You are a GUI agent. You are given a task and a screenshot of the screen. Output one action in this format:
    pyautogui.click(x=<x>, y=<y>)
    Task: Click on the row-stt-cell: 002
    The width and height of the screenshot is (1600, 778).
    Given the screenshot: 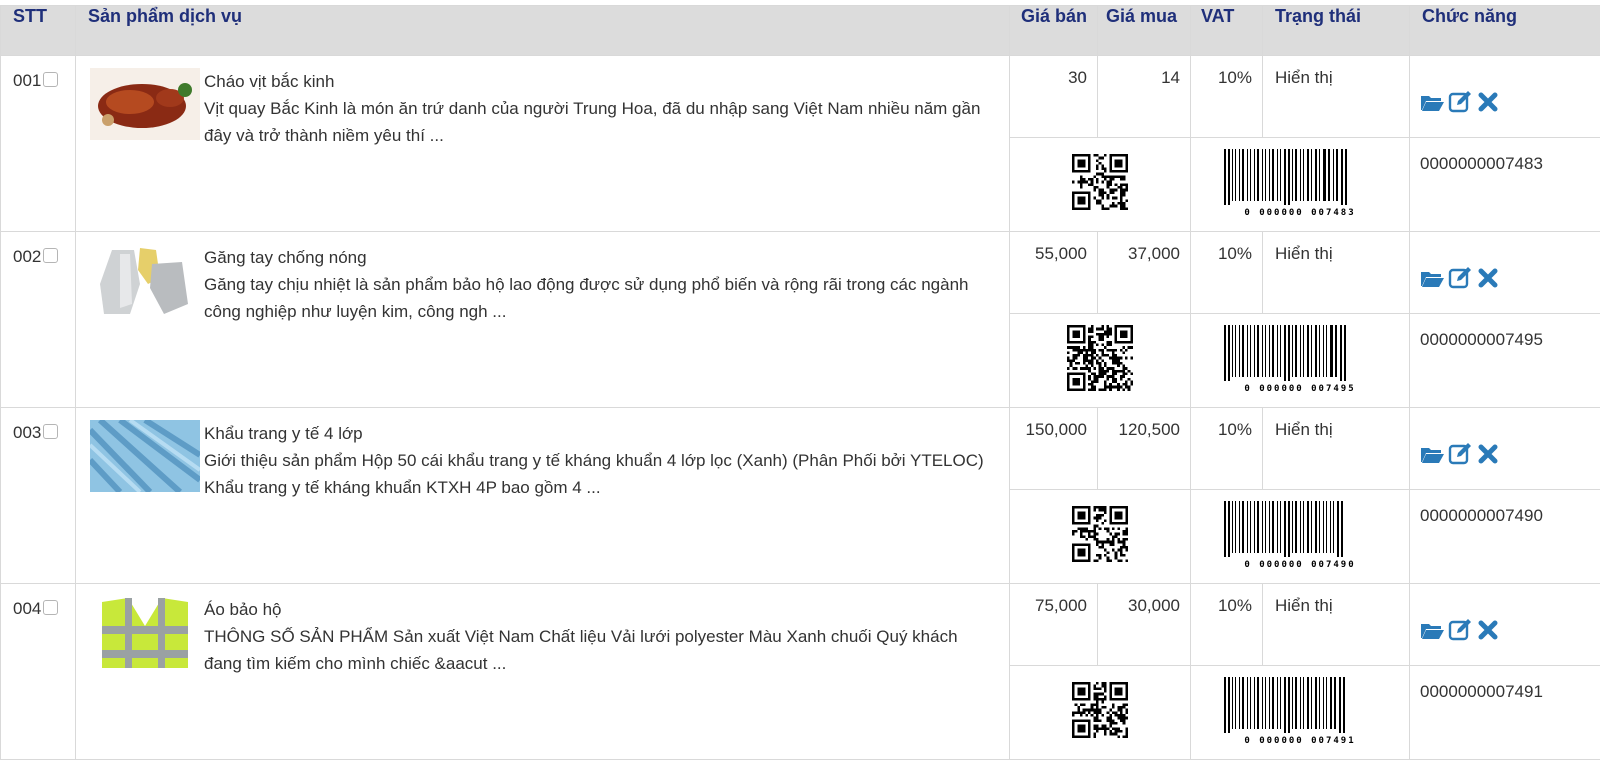 What is the action you would take?
    pyautogui.click(x=38, y=319)
    